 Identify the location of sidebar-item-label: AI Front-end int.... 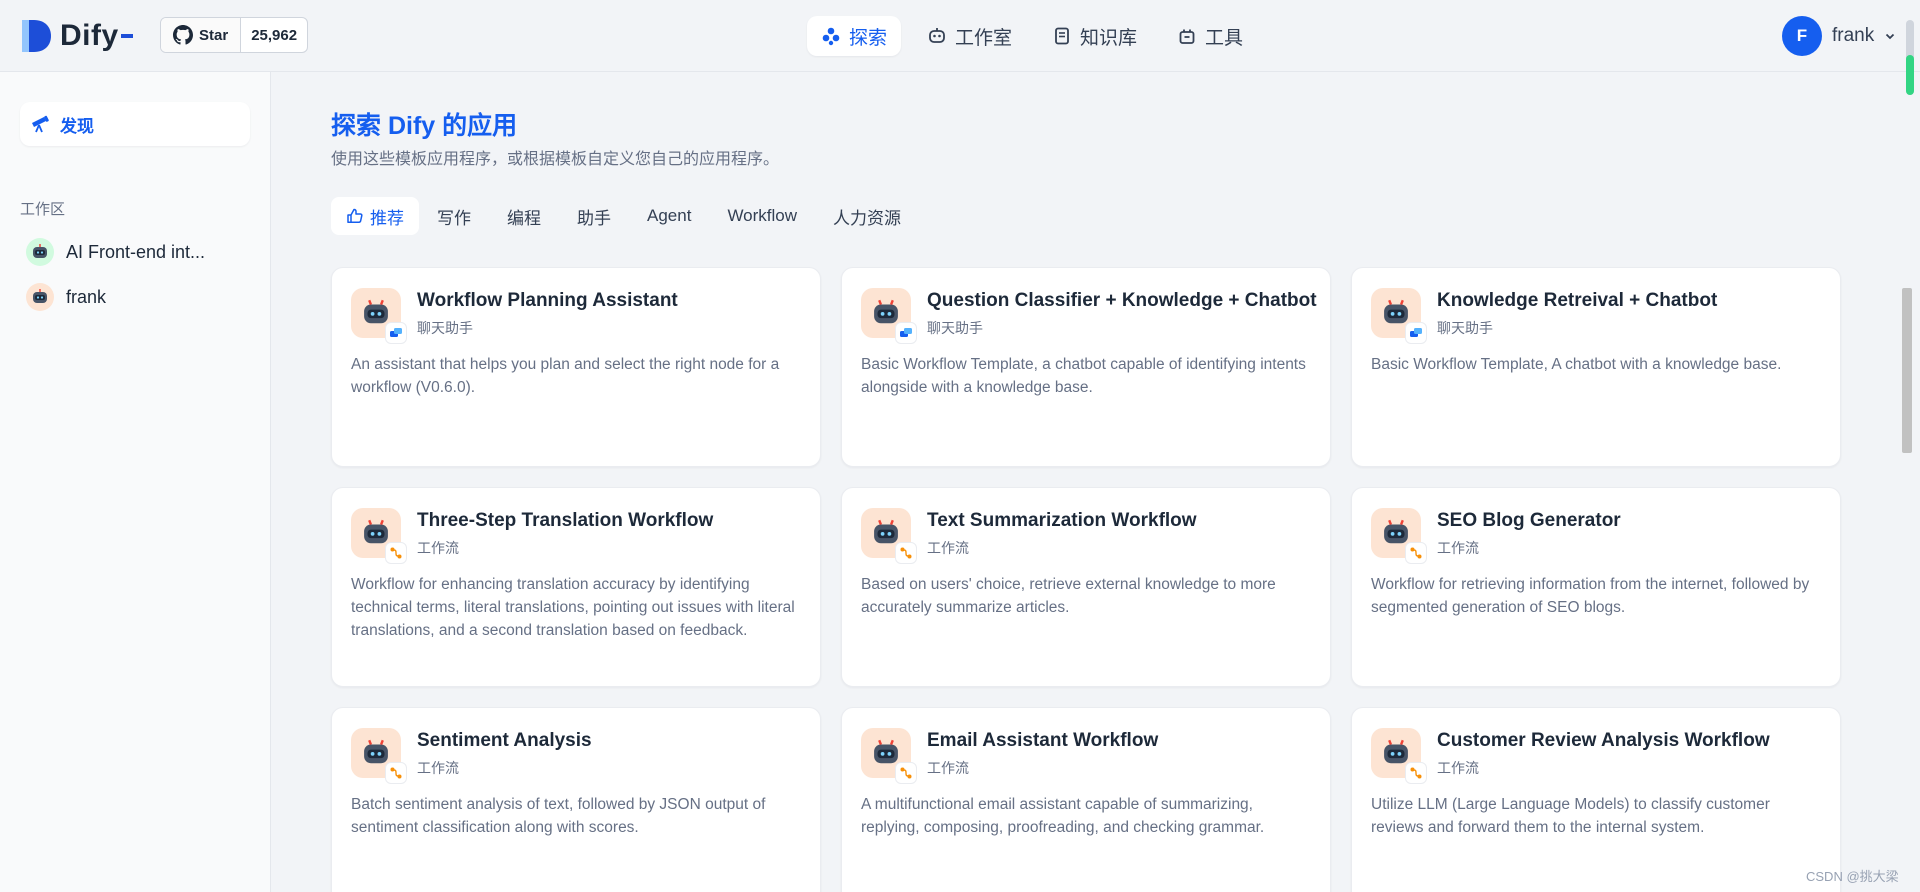
(136, 251).